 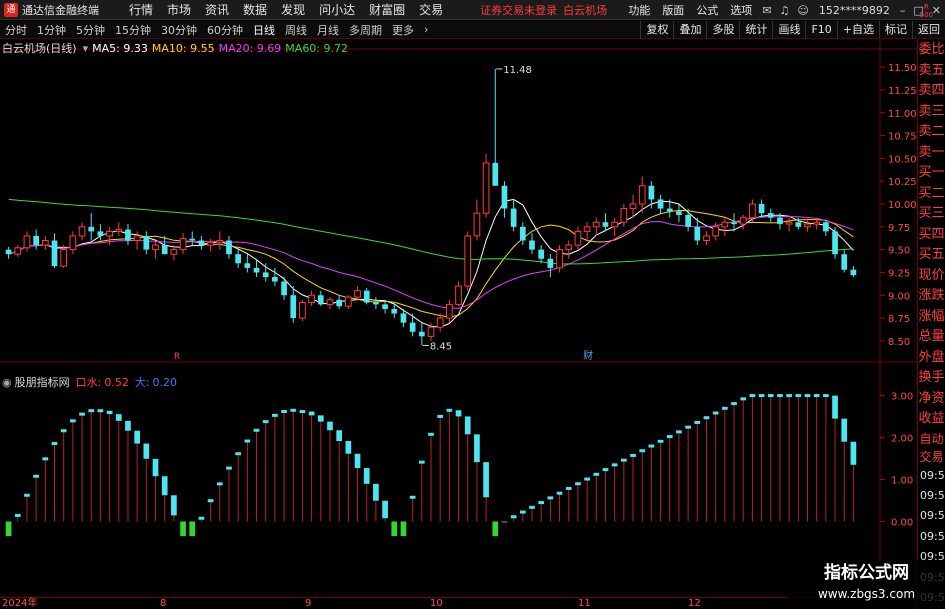 What do you see at coordinates (931, 132) in the screenshot?
I see `quote-field-4: 卖二` at bounding box center [931, 132].